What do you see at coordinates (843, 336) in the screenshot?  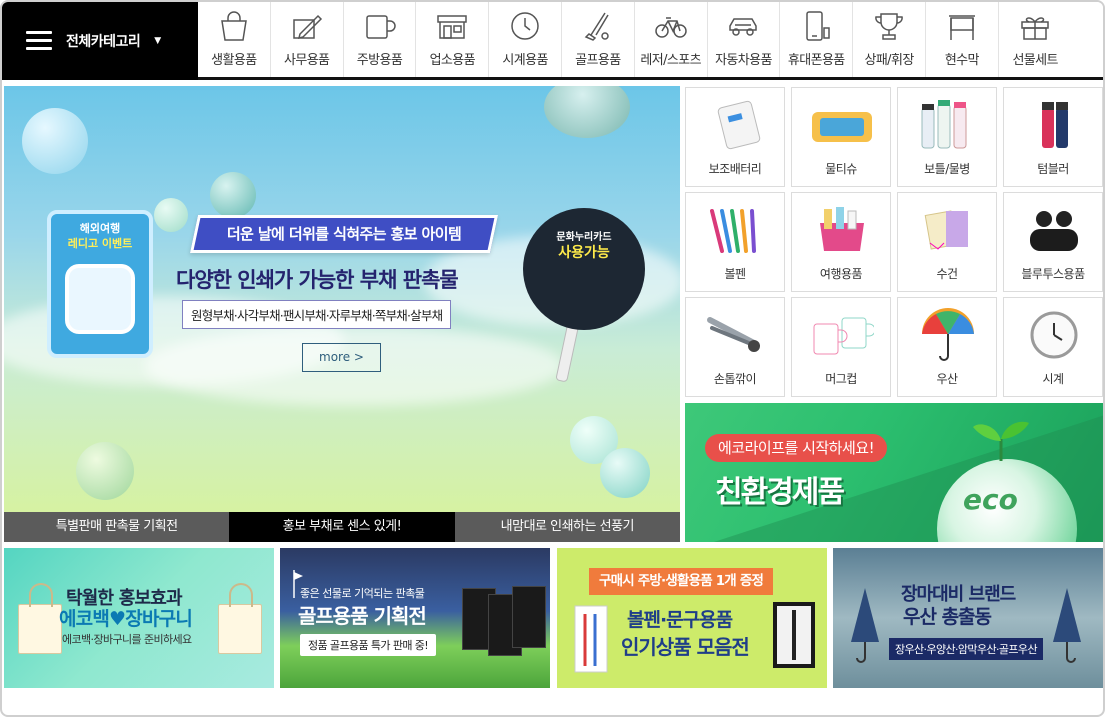 I see `mug-cup-icon` at bounding box center [843, 336].